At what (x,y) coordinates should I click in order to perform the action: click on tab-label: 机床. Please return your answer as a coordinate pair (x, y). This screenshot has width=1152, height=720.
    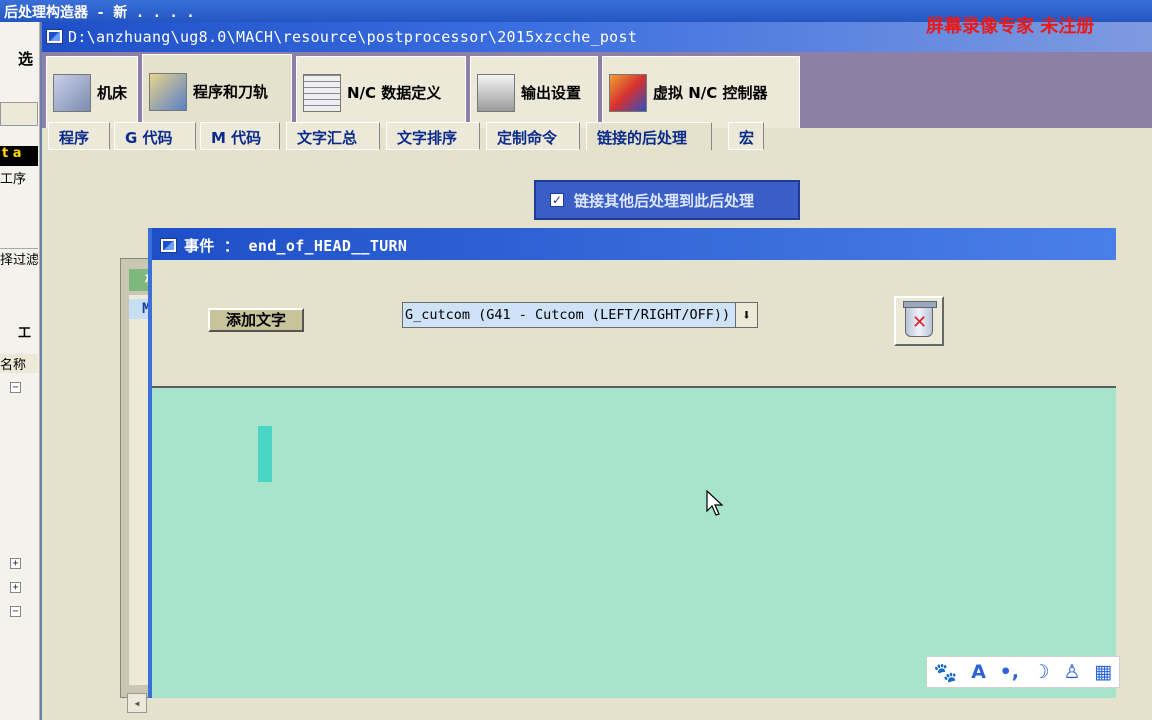
    Looking at the image, I should click on (112, 93).